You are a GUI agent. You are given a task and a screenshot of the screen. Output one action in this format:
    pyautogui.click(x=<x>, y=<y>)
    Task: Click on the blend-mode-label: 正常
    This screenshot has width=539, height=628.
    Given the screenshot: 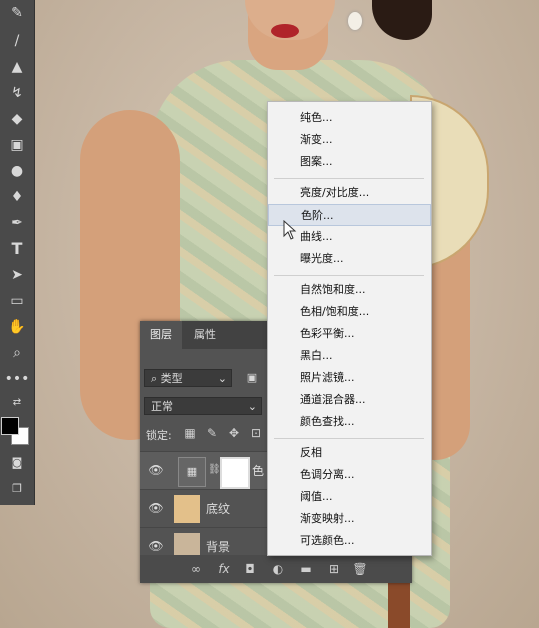 What is the action you would take?
    pyautogui.click(x=162, y=406)
    